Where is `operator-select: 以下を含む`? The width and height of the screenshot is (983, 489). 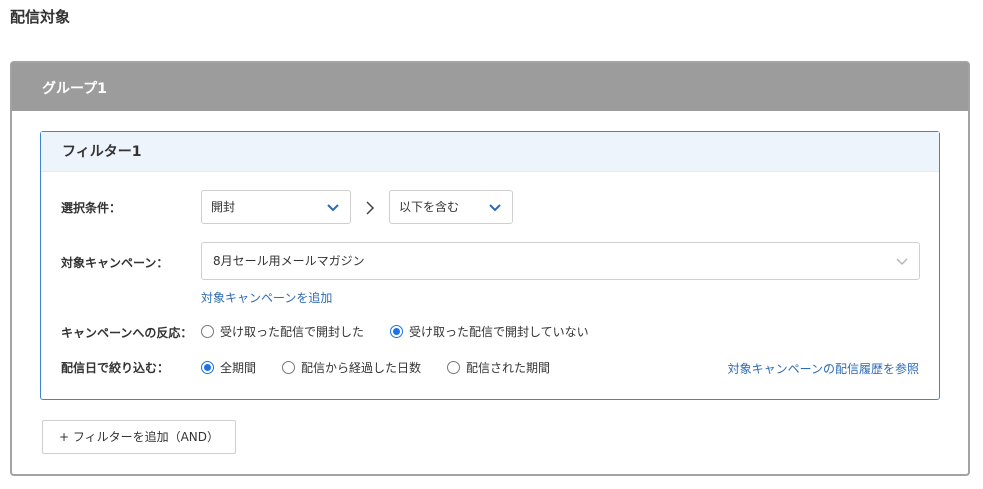 operator-select: 以下を含む is located at coordinates (451, 207).